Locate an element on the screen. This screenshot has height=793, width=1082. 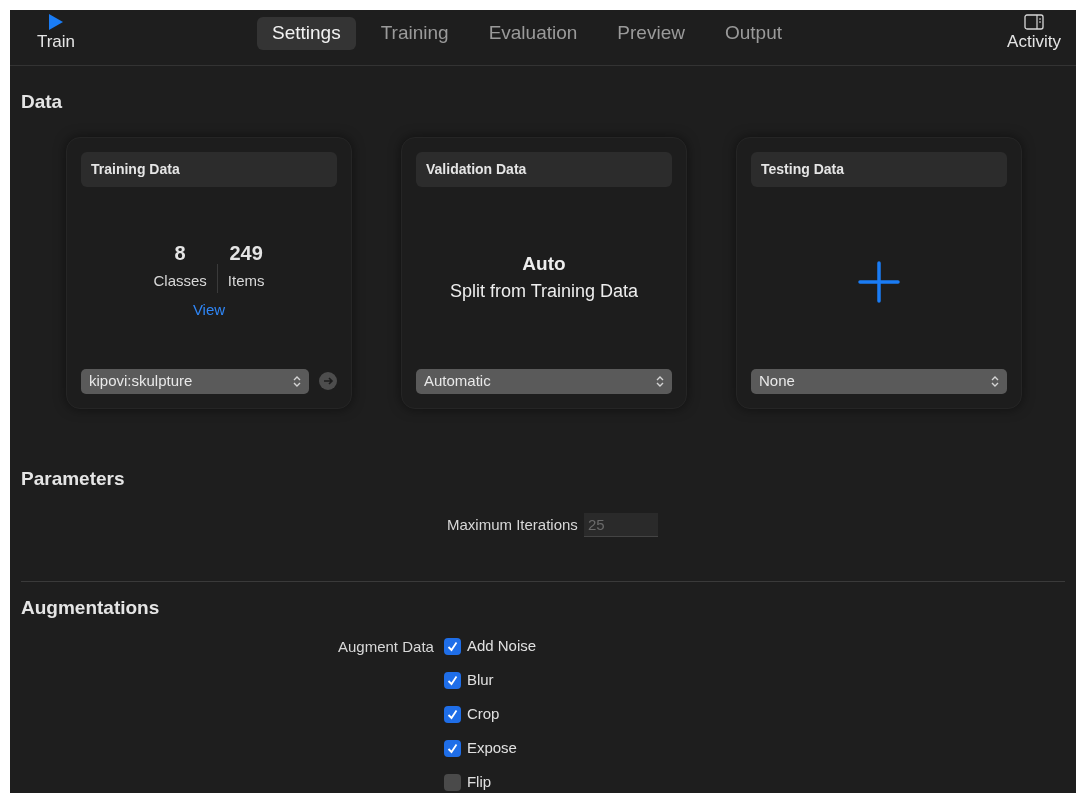
checkbox-label: Crop is located at coordinates (483, 714).